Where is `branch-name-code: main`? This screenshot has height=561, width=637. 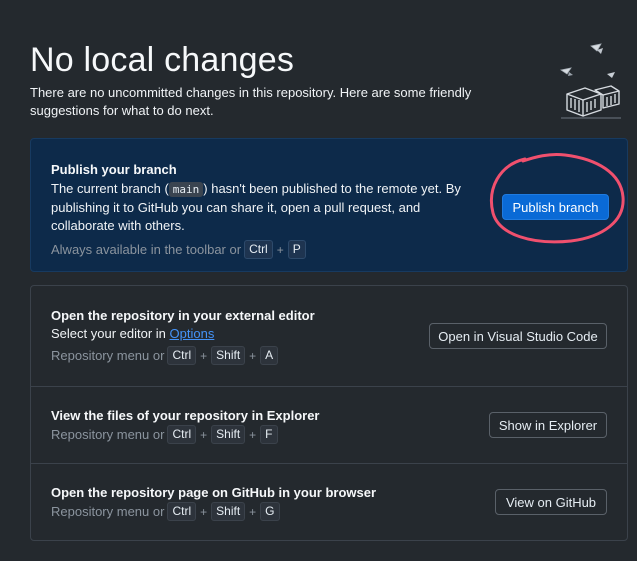
branch-name-code: main is located at coordinates (186, 189).